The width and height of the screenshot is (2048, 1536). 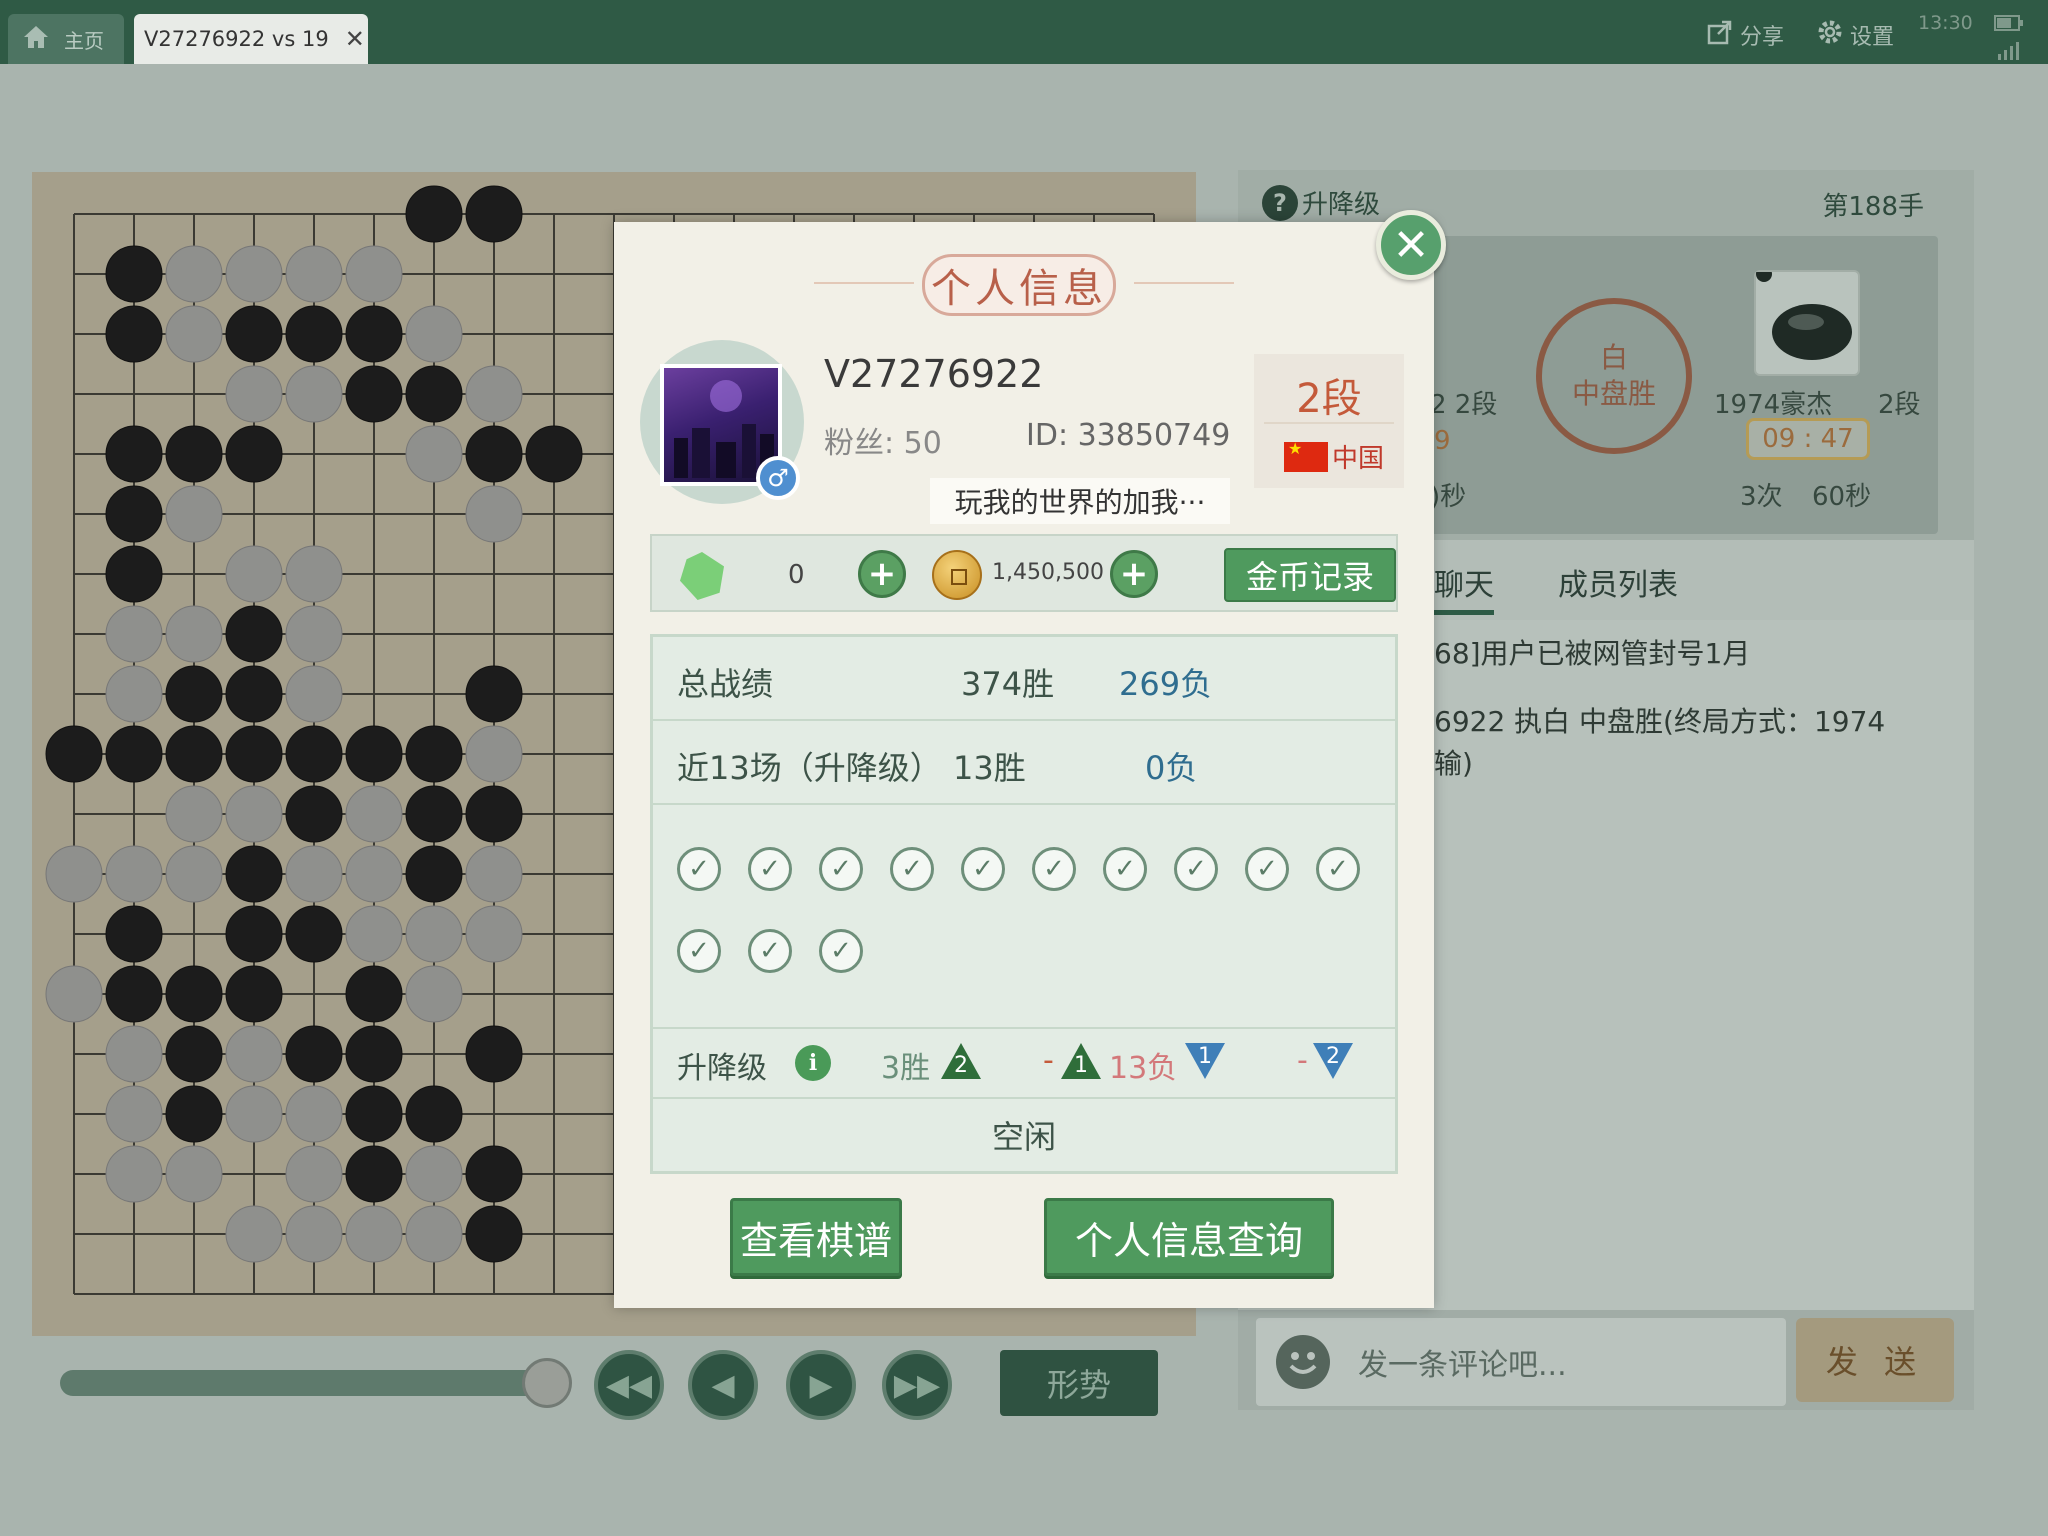 I want to click on total-record-label: 总战绩, so click(x=725, y=684).